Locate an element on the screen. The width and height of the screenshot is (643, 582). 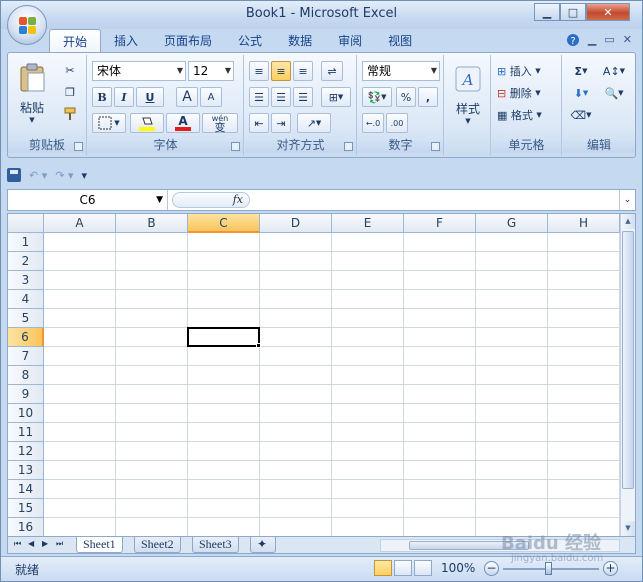
italic-button: I is located at coordinates (124, 97).